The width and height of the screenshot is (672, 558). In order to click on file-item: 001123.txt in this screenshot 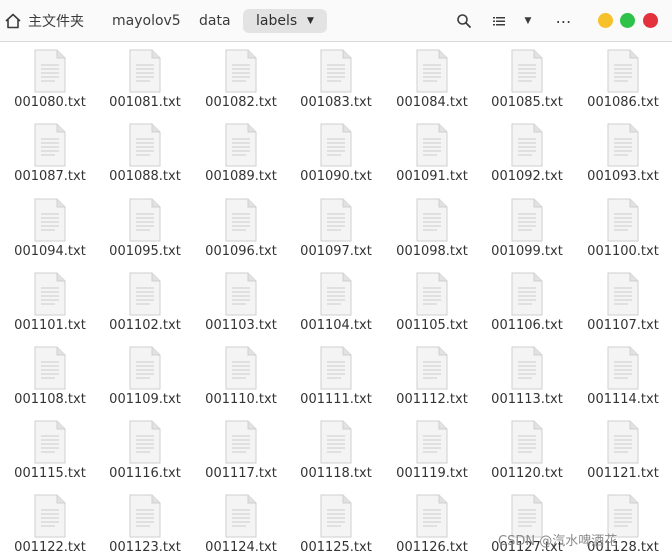, I will do `click(145, 523)`.